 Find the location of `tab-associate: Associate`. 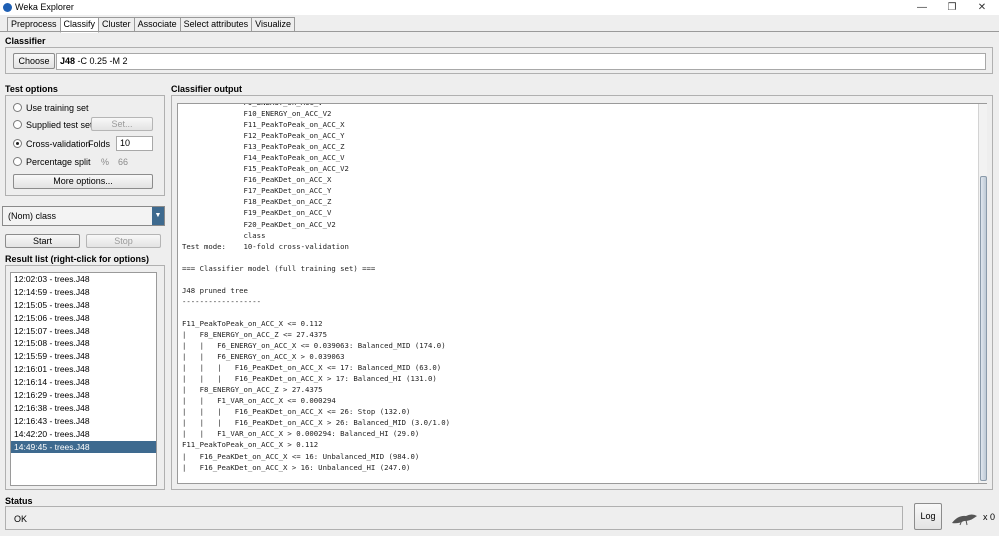

tab-associate: Associate is located at coordinates (157, 24).